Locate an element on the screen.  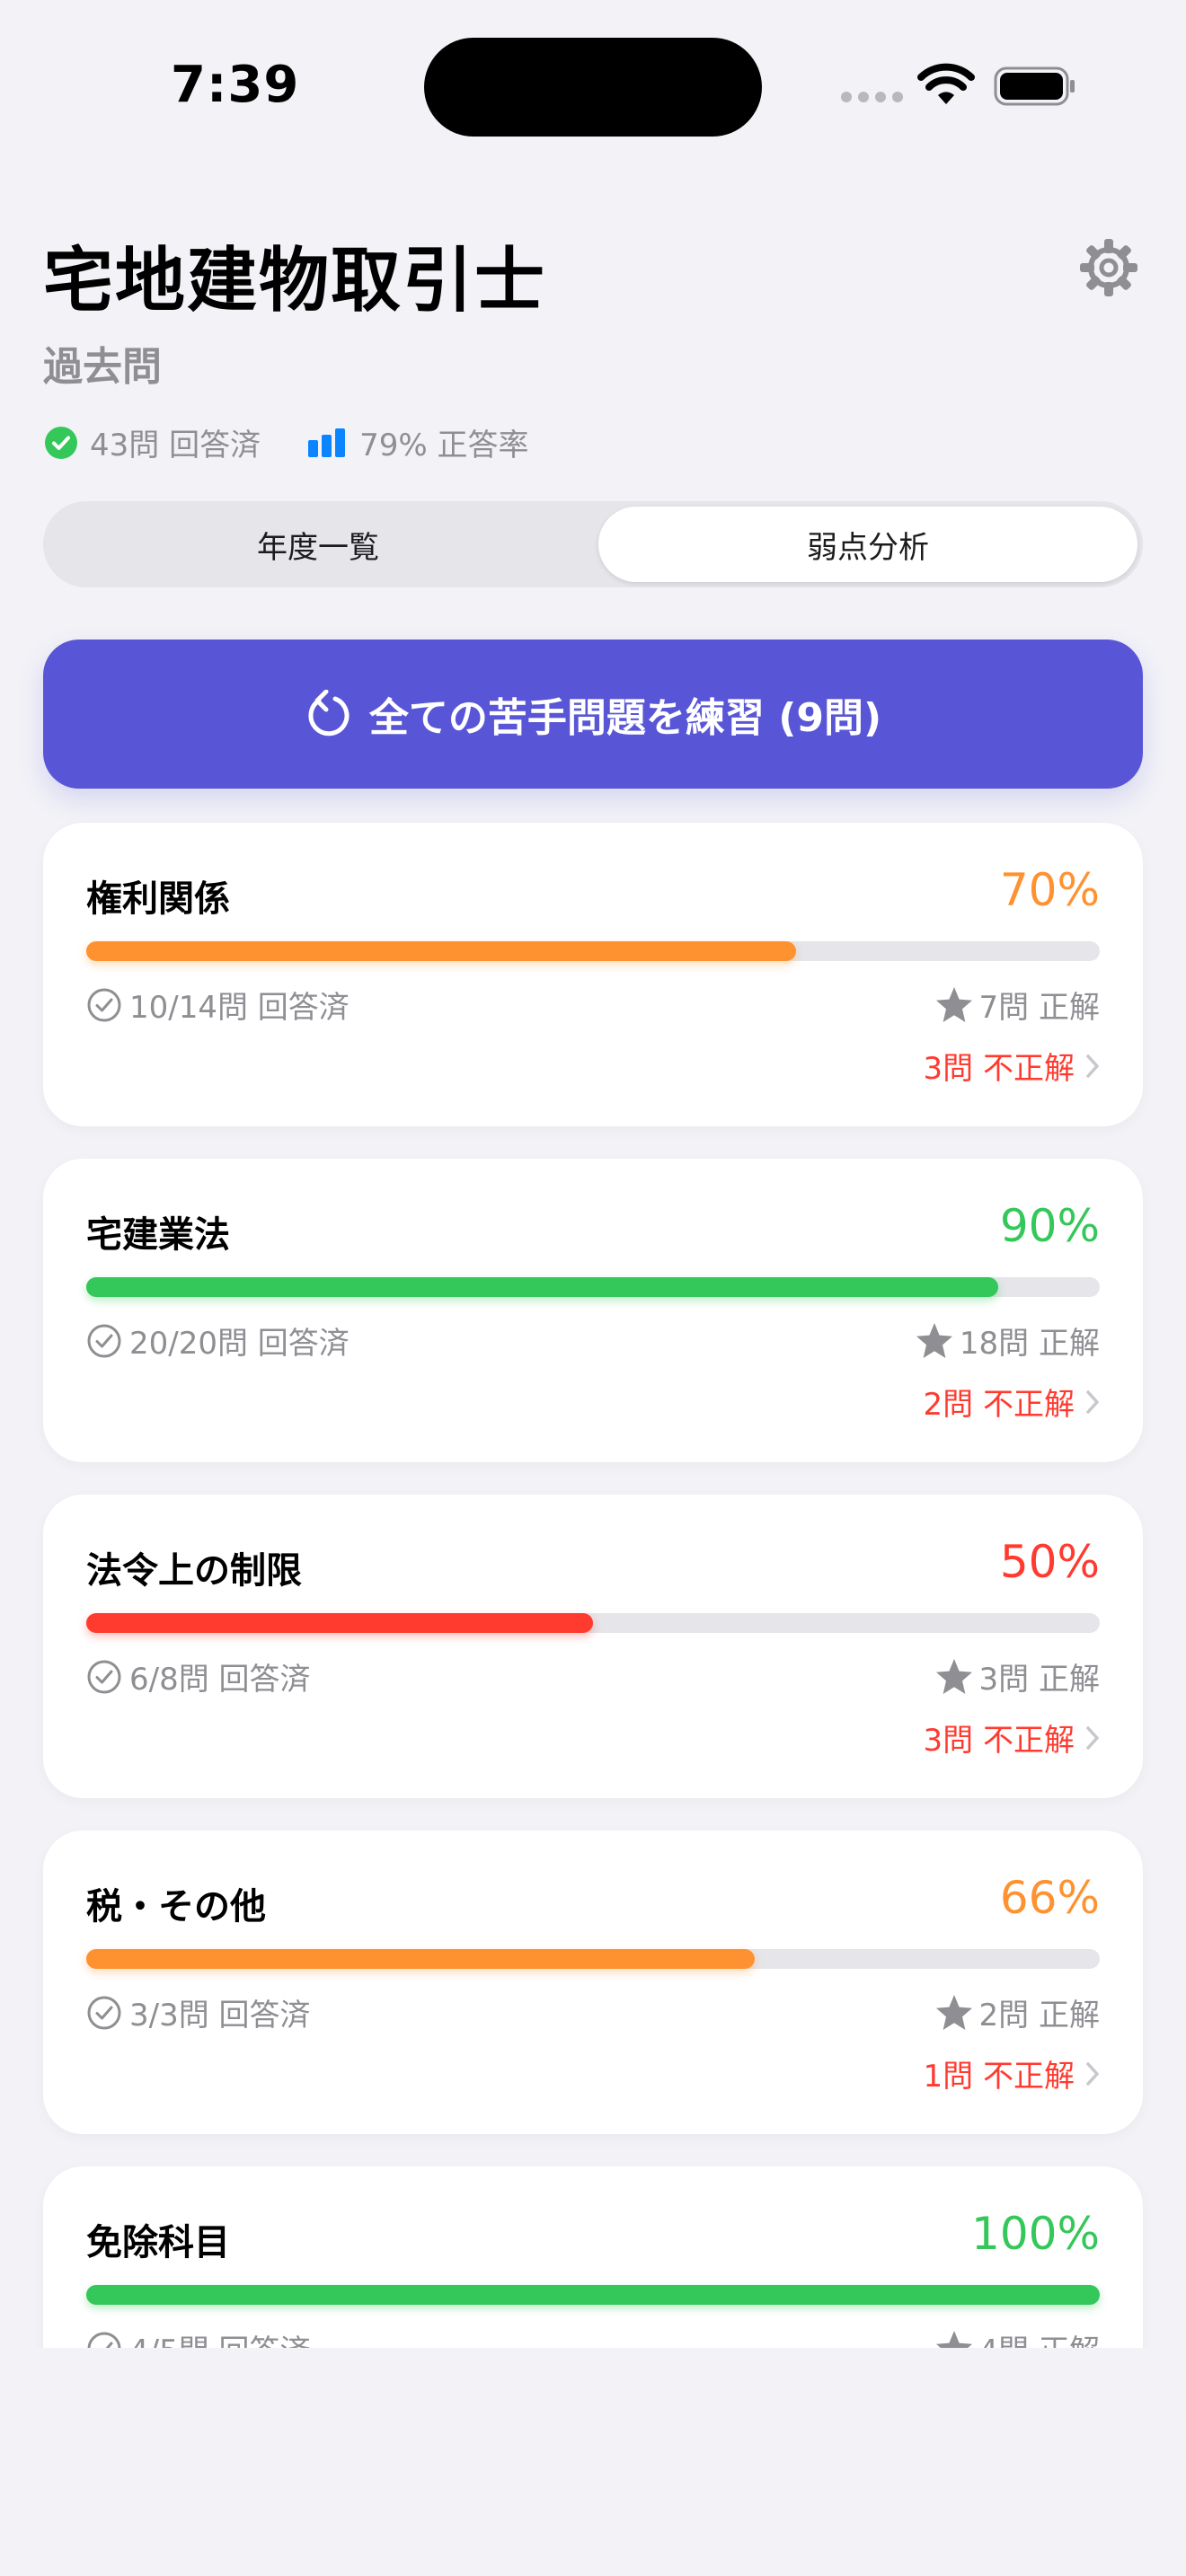
page-subtitle: 過去問 is located at coordinates (102, 367).